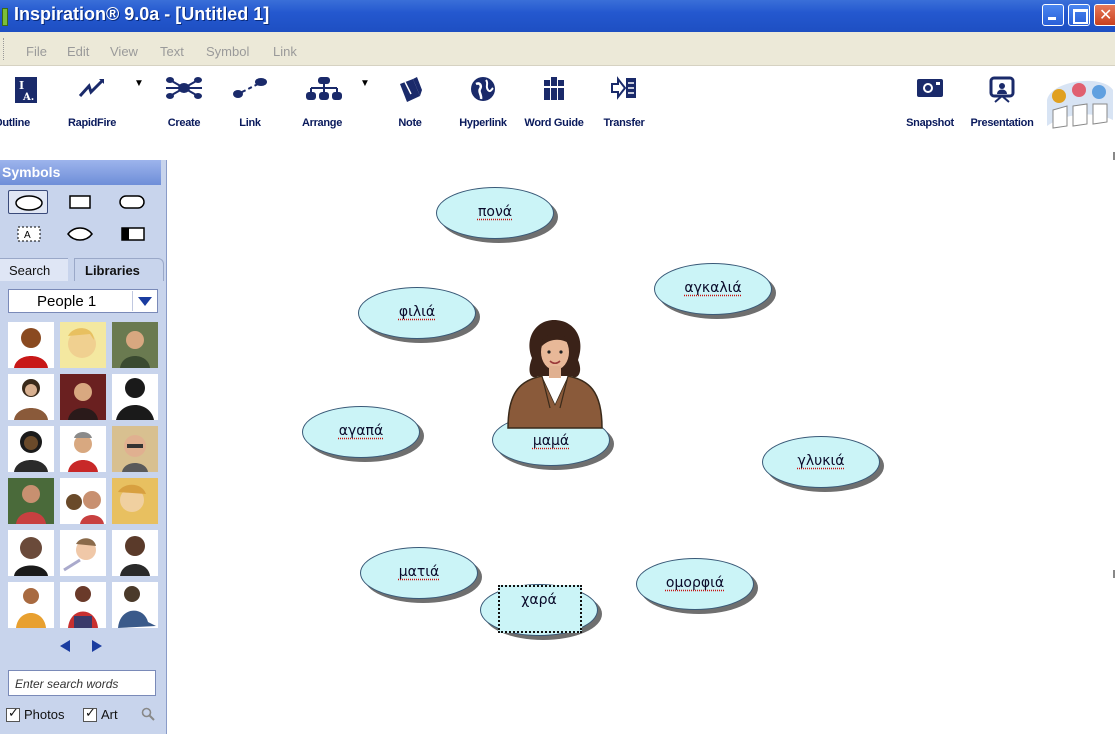 The image size is (1115, 734). I want to click on rectangle-icon, so click(80, 202).